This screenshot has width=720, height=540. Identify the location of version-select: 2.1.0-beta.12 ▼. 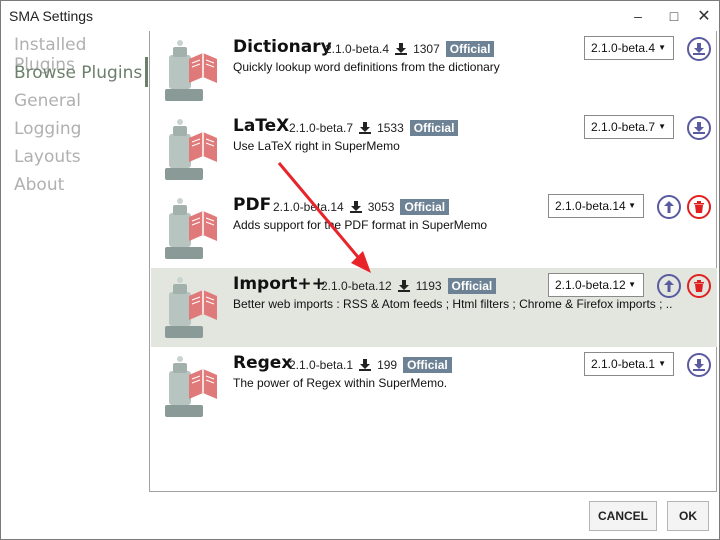
(596, 285).